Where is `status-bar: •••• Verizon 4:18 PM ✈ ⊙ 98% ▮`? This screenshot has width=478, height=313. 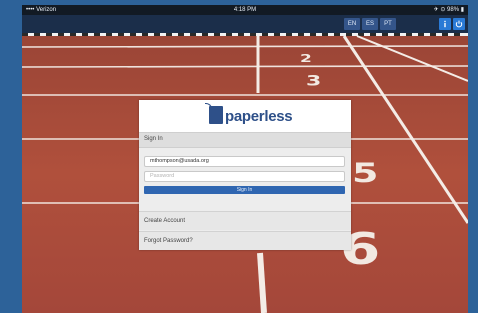
status-bar: •••• Verizon 4:18 PM ✈ ⊙ 98% ▮ is located at coordinates (245, 10).